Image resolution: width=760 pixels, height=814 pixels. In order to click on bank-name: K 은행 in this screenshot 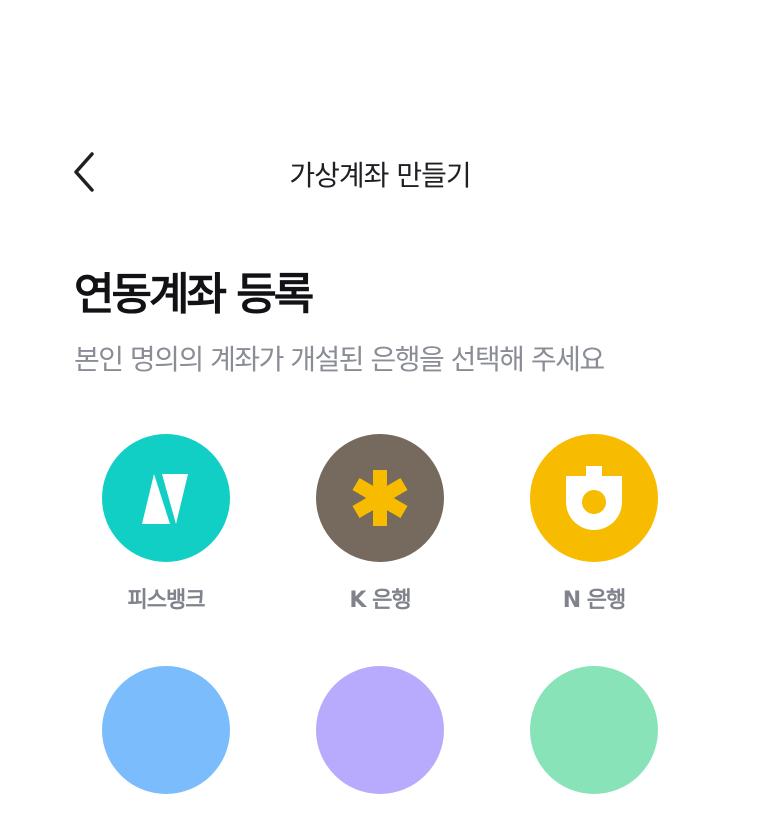, I will do `click(380, 600)`.